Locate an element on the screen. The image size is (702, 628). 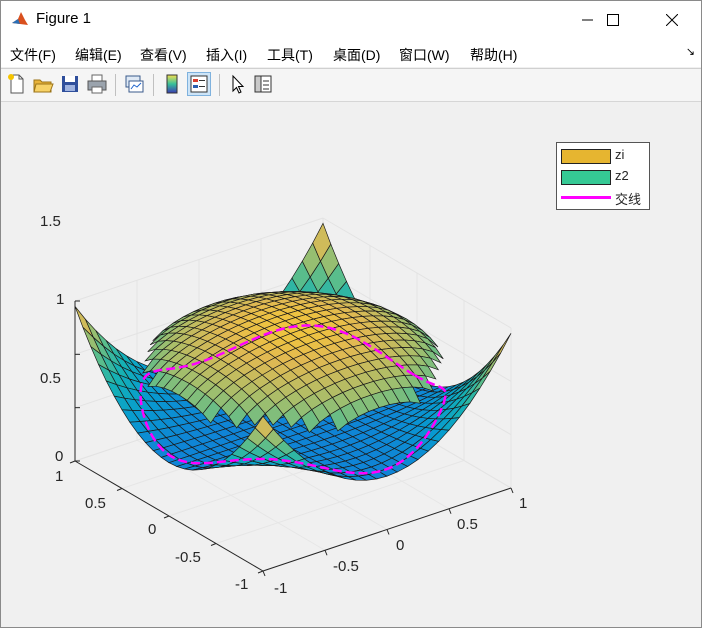
menu-help: 帮助(H) is located at coordinates (493, 55).